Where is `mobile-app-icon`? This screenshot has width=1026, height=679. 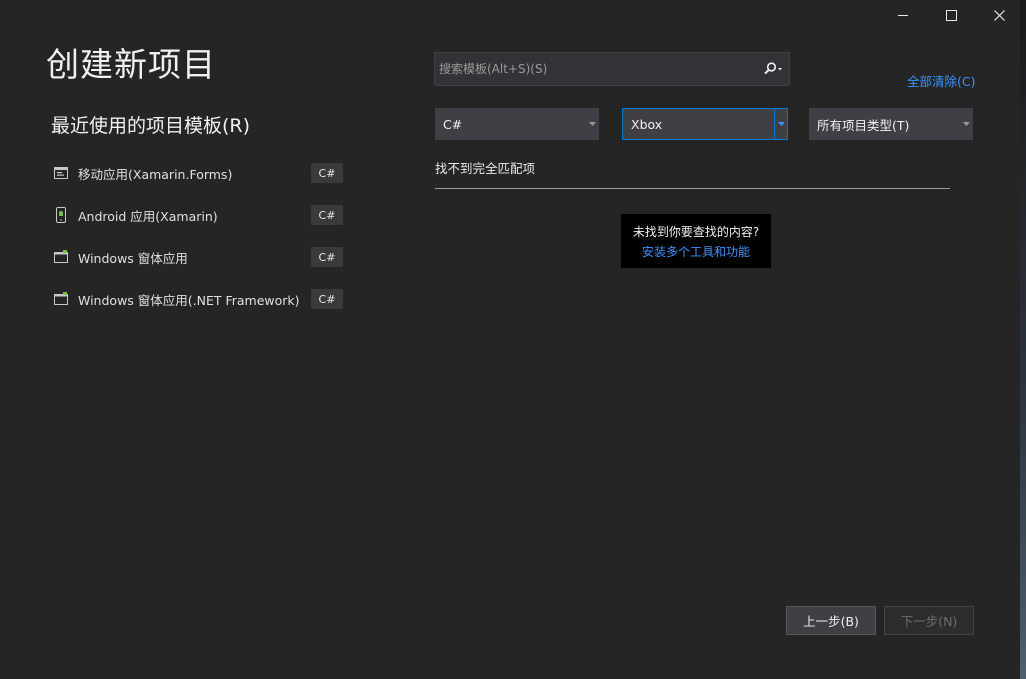 mobile-app-icon is located at coordinates (61, 173).